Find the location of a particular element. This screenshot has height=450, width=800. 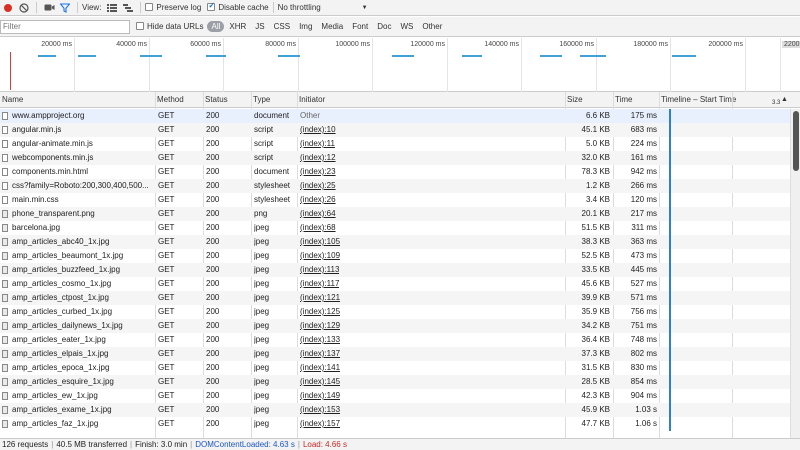

request-type: document is located at coordinates (272, 171).